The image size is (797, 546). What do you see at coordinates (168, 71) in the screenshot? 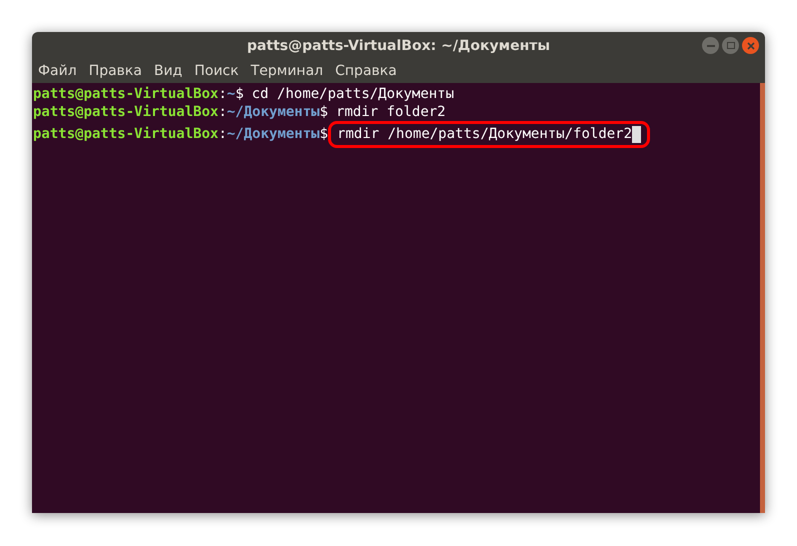
I see `menu-item: Вид` at bounding box center [168, 71].